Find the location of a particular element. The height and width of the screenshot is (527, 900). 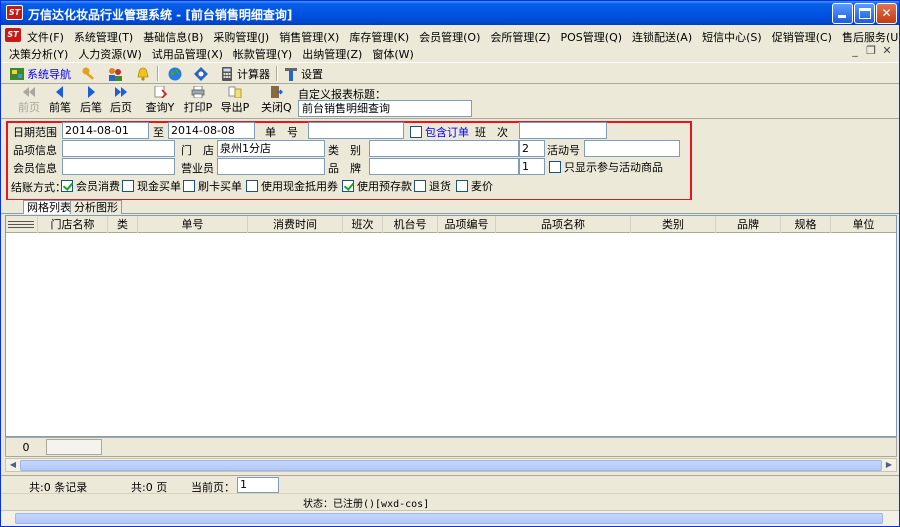

query-button: 查询Y is located at coordinates (160, 101).